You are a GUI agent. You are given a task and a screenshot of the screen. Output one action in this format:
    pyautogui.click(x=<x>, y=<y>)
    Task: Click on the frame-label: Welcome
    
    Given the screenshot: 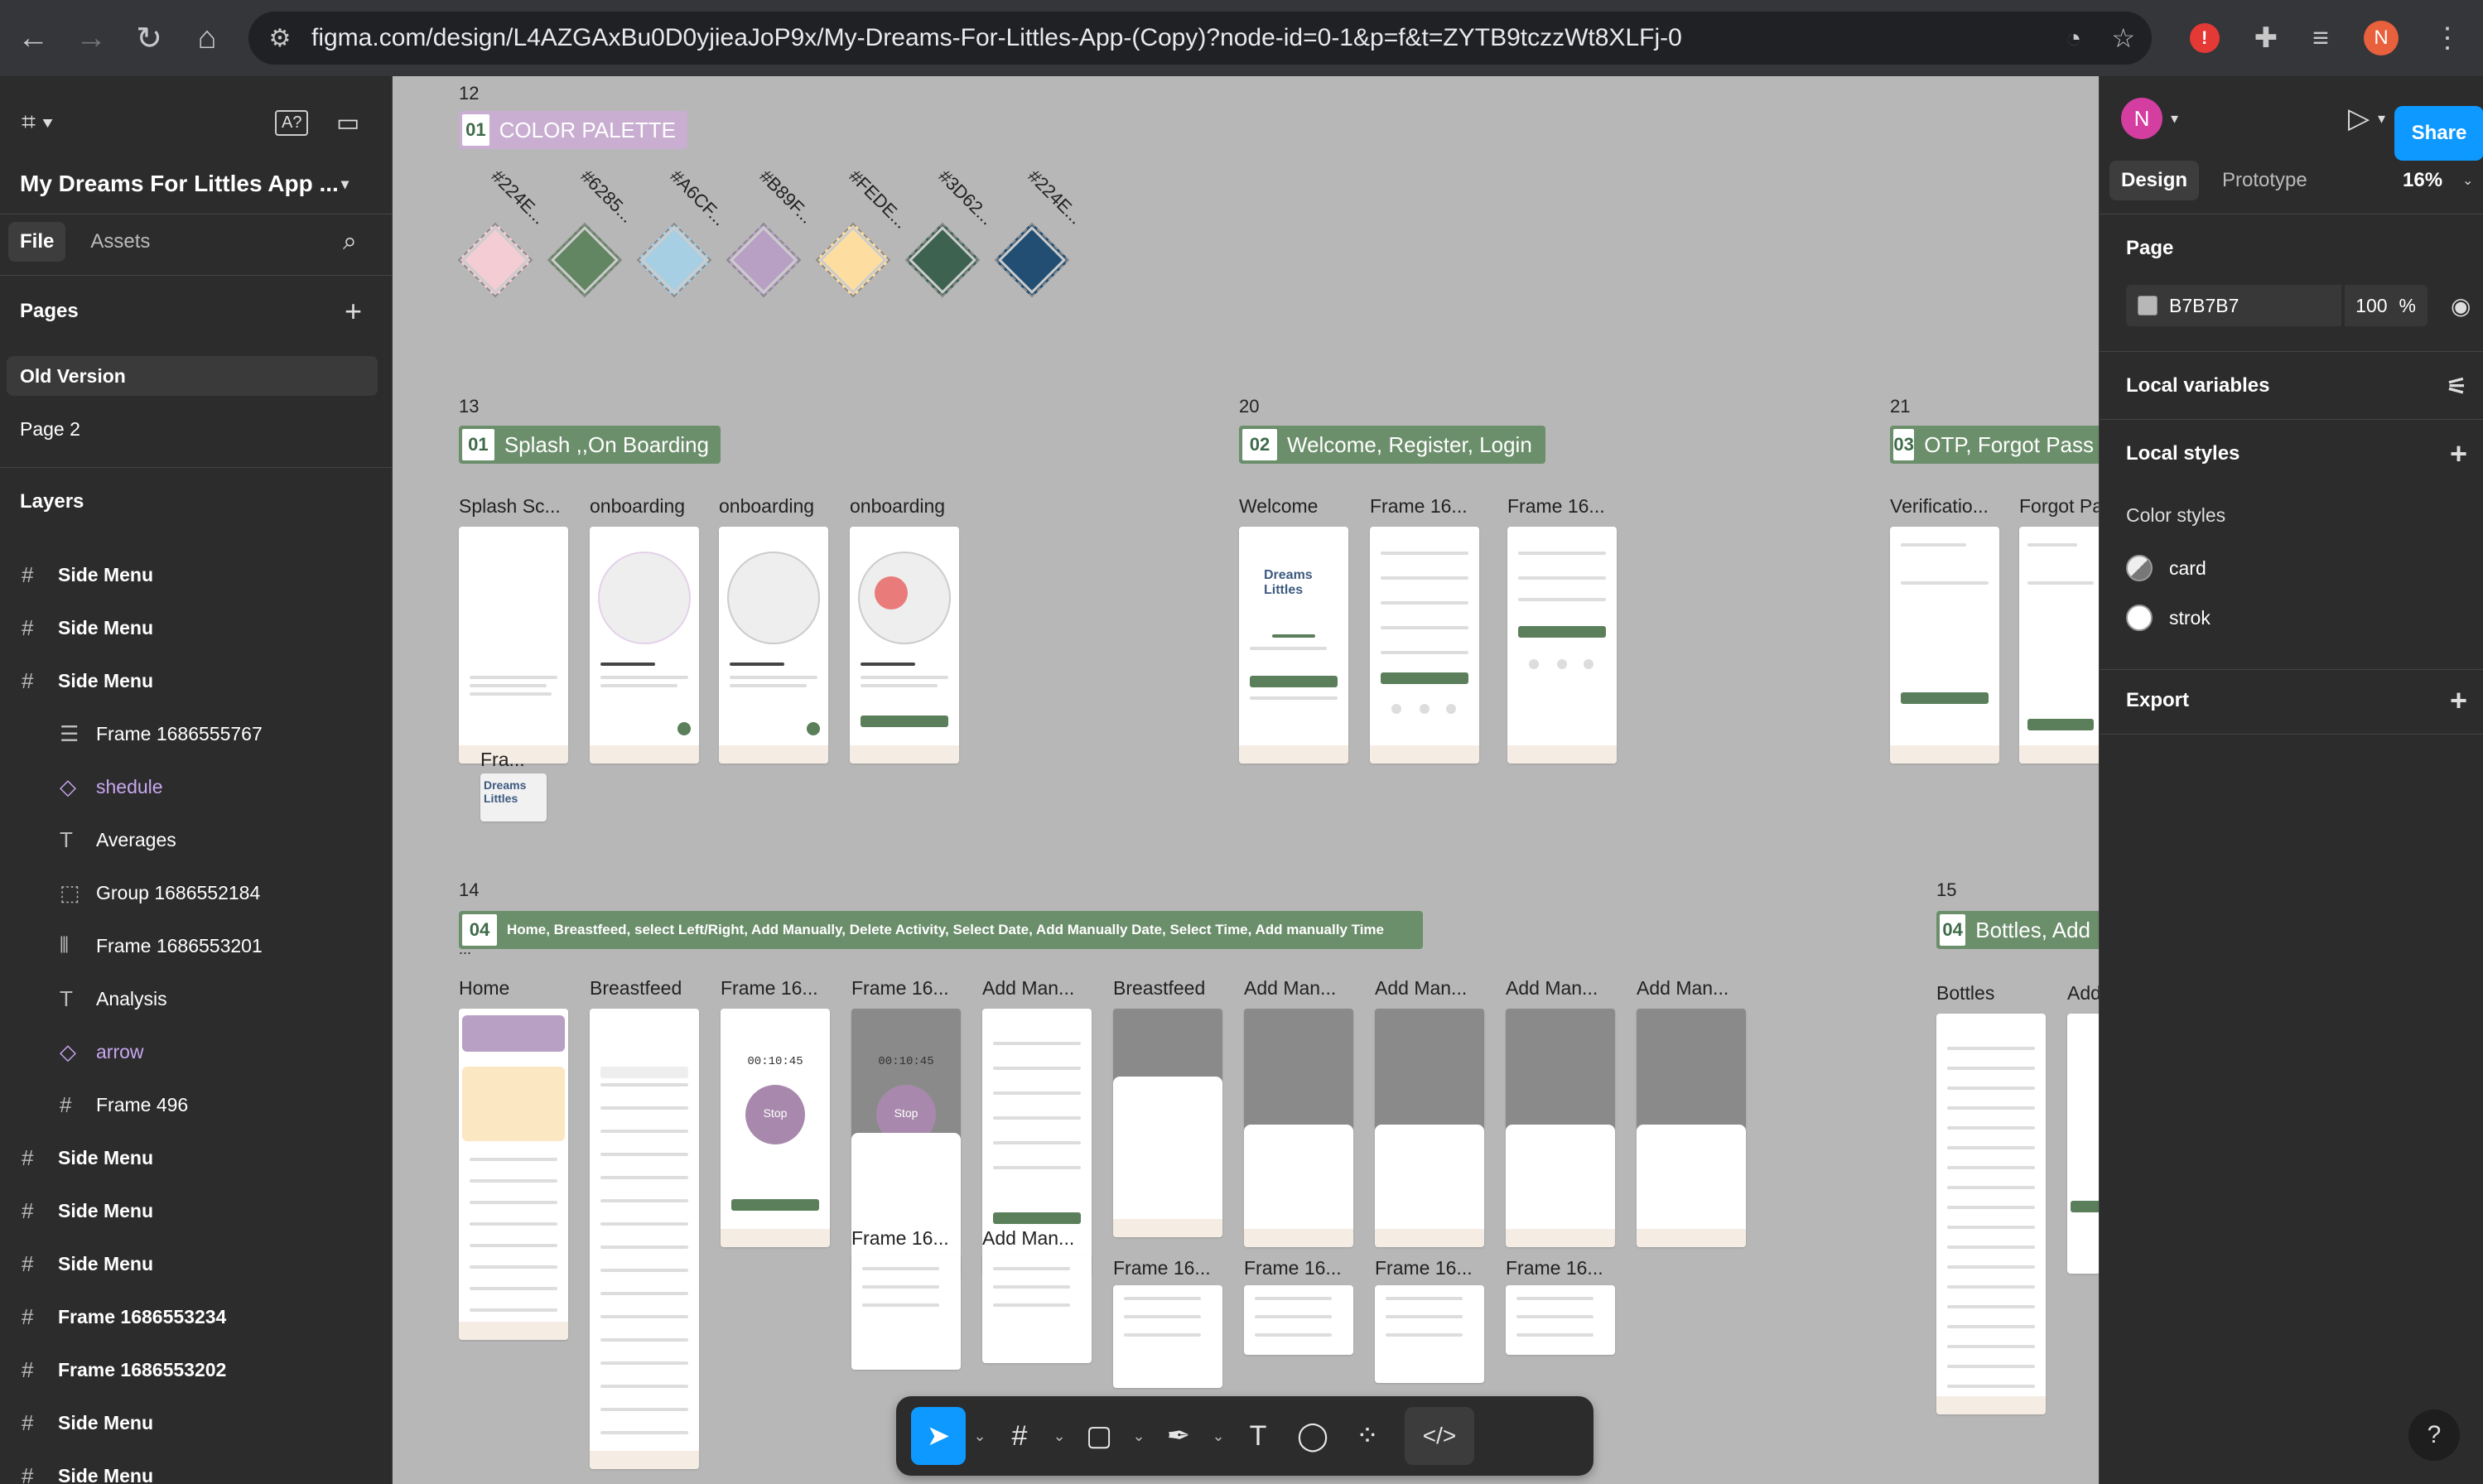 What is the action you would take?
    pyautogui.click(x=1278, y=506)
    